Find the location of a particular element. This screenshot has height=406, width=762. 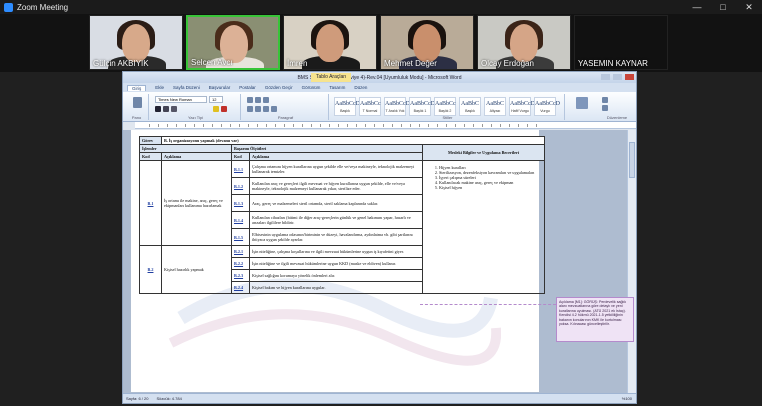

replace-icon is located at coordinates (605, 108).